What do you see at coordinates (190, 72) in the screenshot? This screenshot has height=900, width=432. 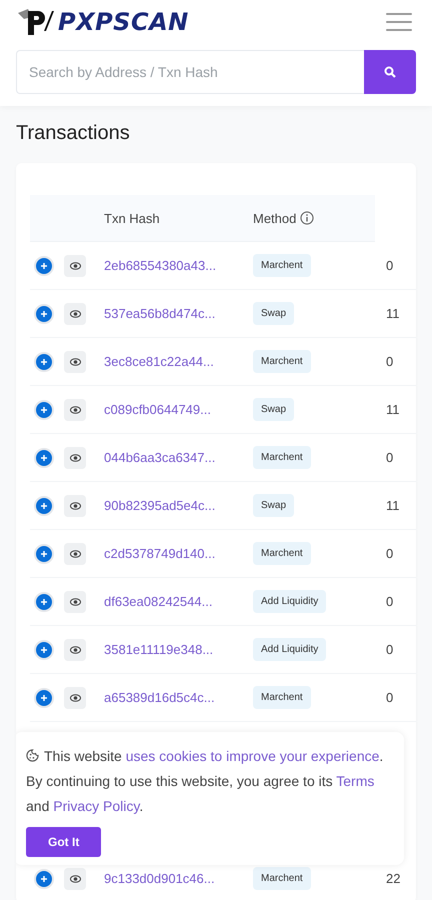 I see `search-field: Search by Address / Txn Hash` at bounding box center [190, 72].